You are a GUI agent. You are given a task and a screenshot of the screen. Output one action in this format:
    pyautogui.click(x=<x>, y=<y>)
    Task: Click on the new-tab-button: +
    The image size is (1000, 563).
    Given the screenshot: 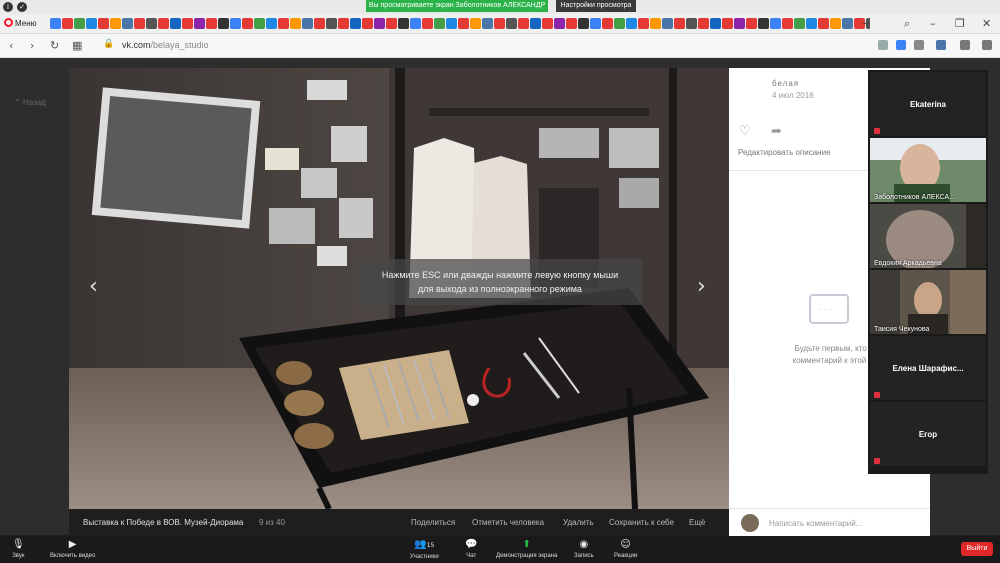 What is the action you would take?
    pyautogui.click(x=866, y=24)
    